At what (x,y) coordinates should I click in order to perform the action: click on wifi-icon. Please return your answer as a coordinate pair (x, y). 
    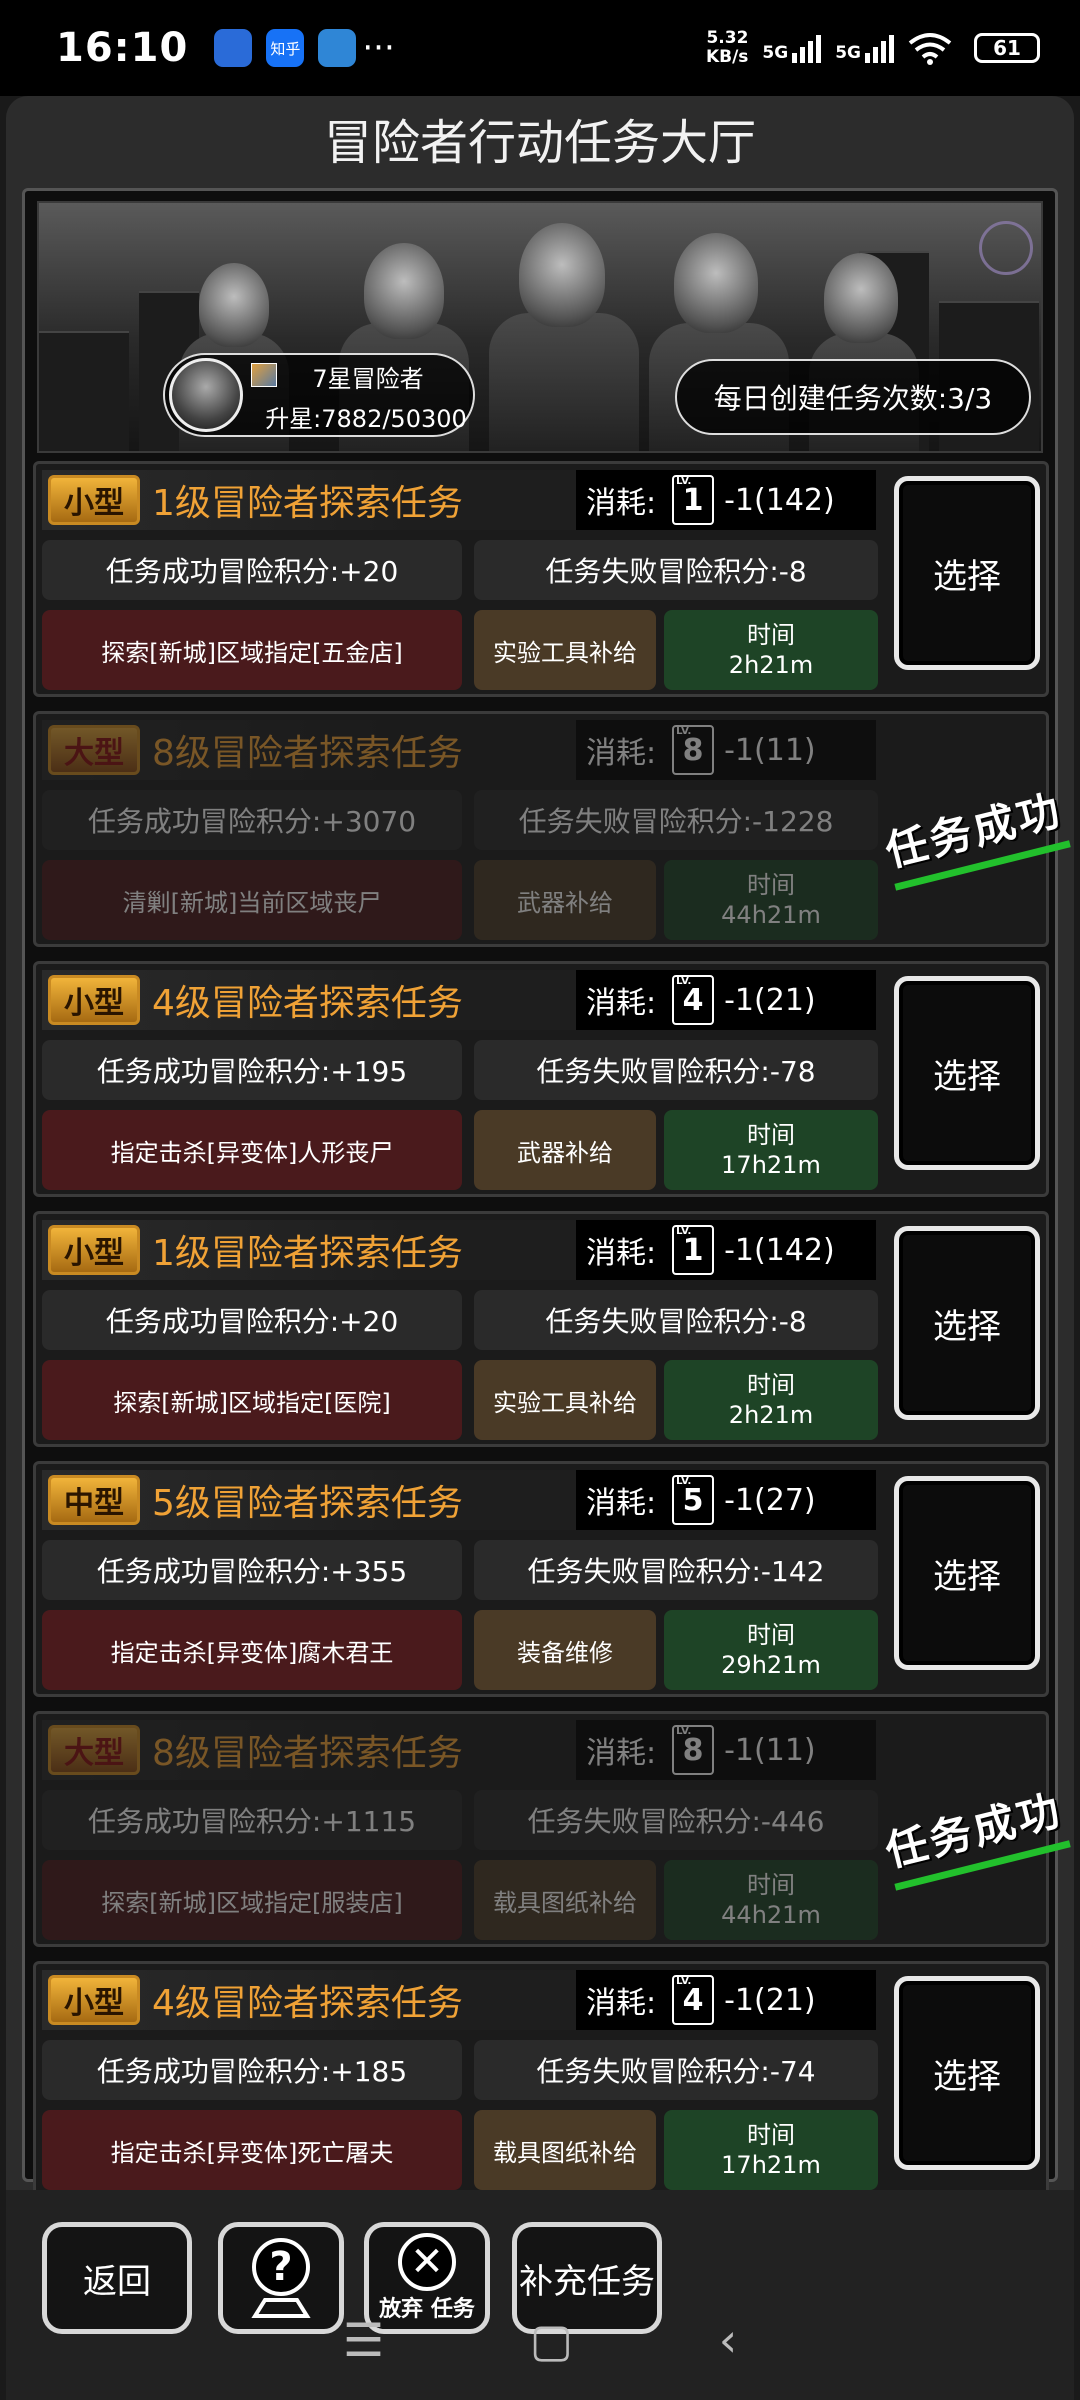
    Looking at the image, I should click on (930, 49).